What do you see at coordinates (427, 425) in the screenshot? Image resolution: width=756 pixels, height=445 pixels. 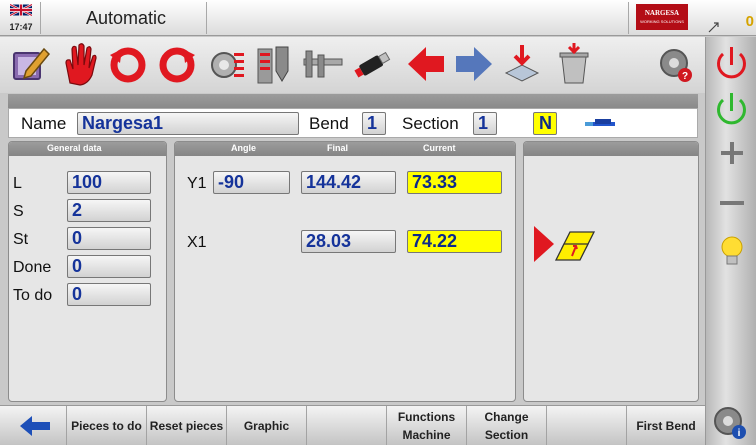 I see `functions-machine-button: Functions Machine` at bounding box center [427, 425].